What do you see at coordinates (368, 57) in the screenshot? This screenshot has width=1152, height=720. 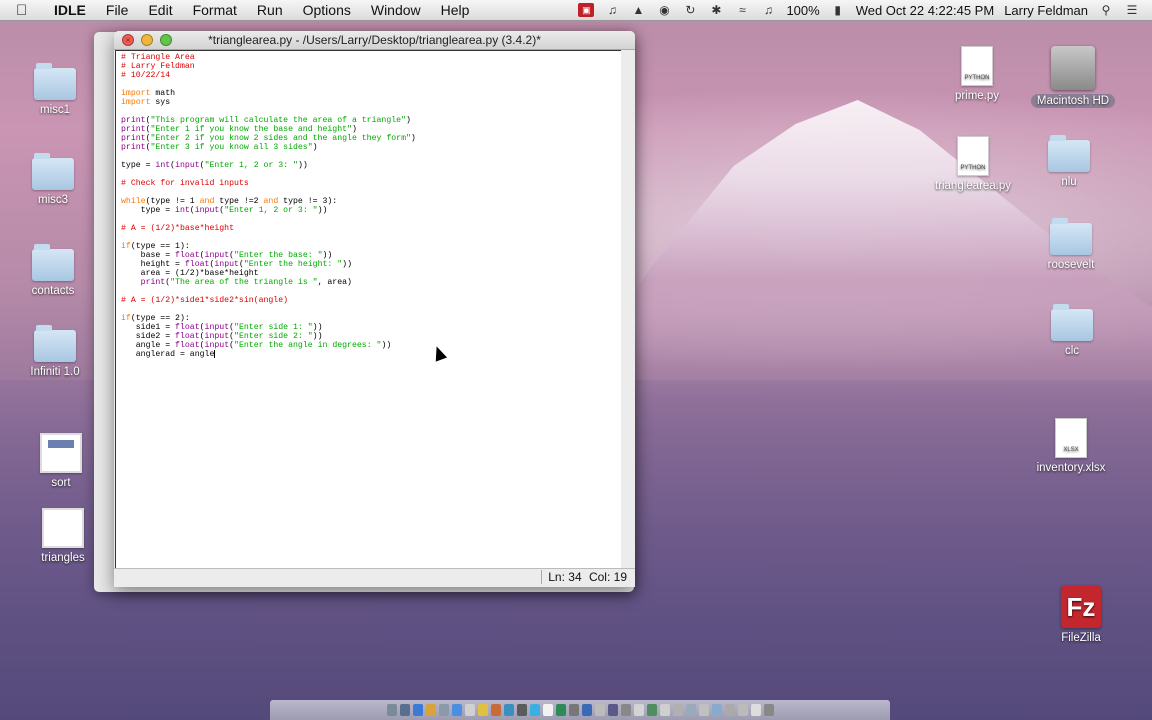 I see `code-line: # Triangle Area` at bounding box center [368, 57].